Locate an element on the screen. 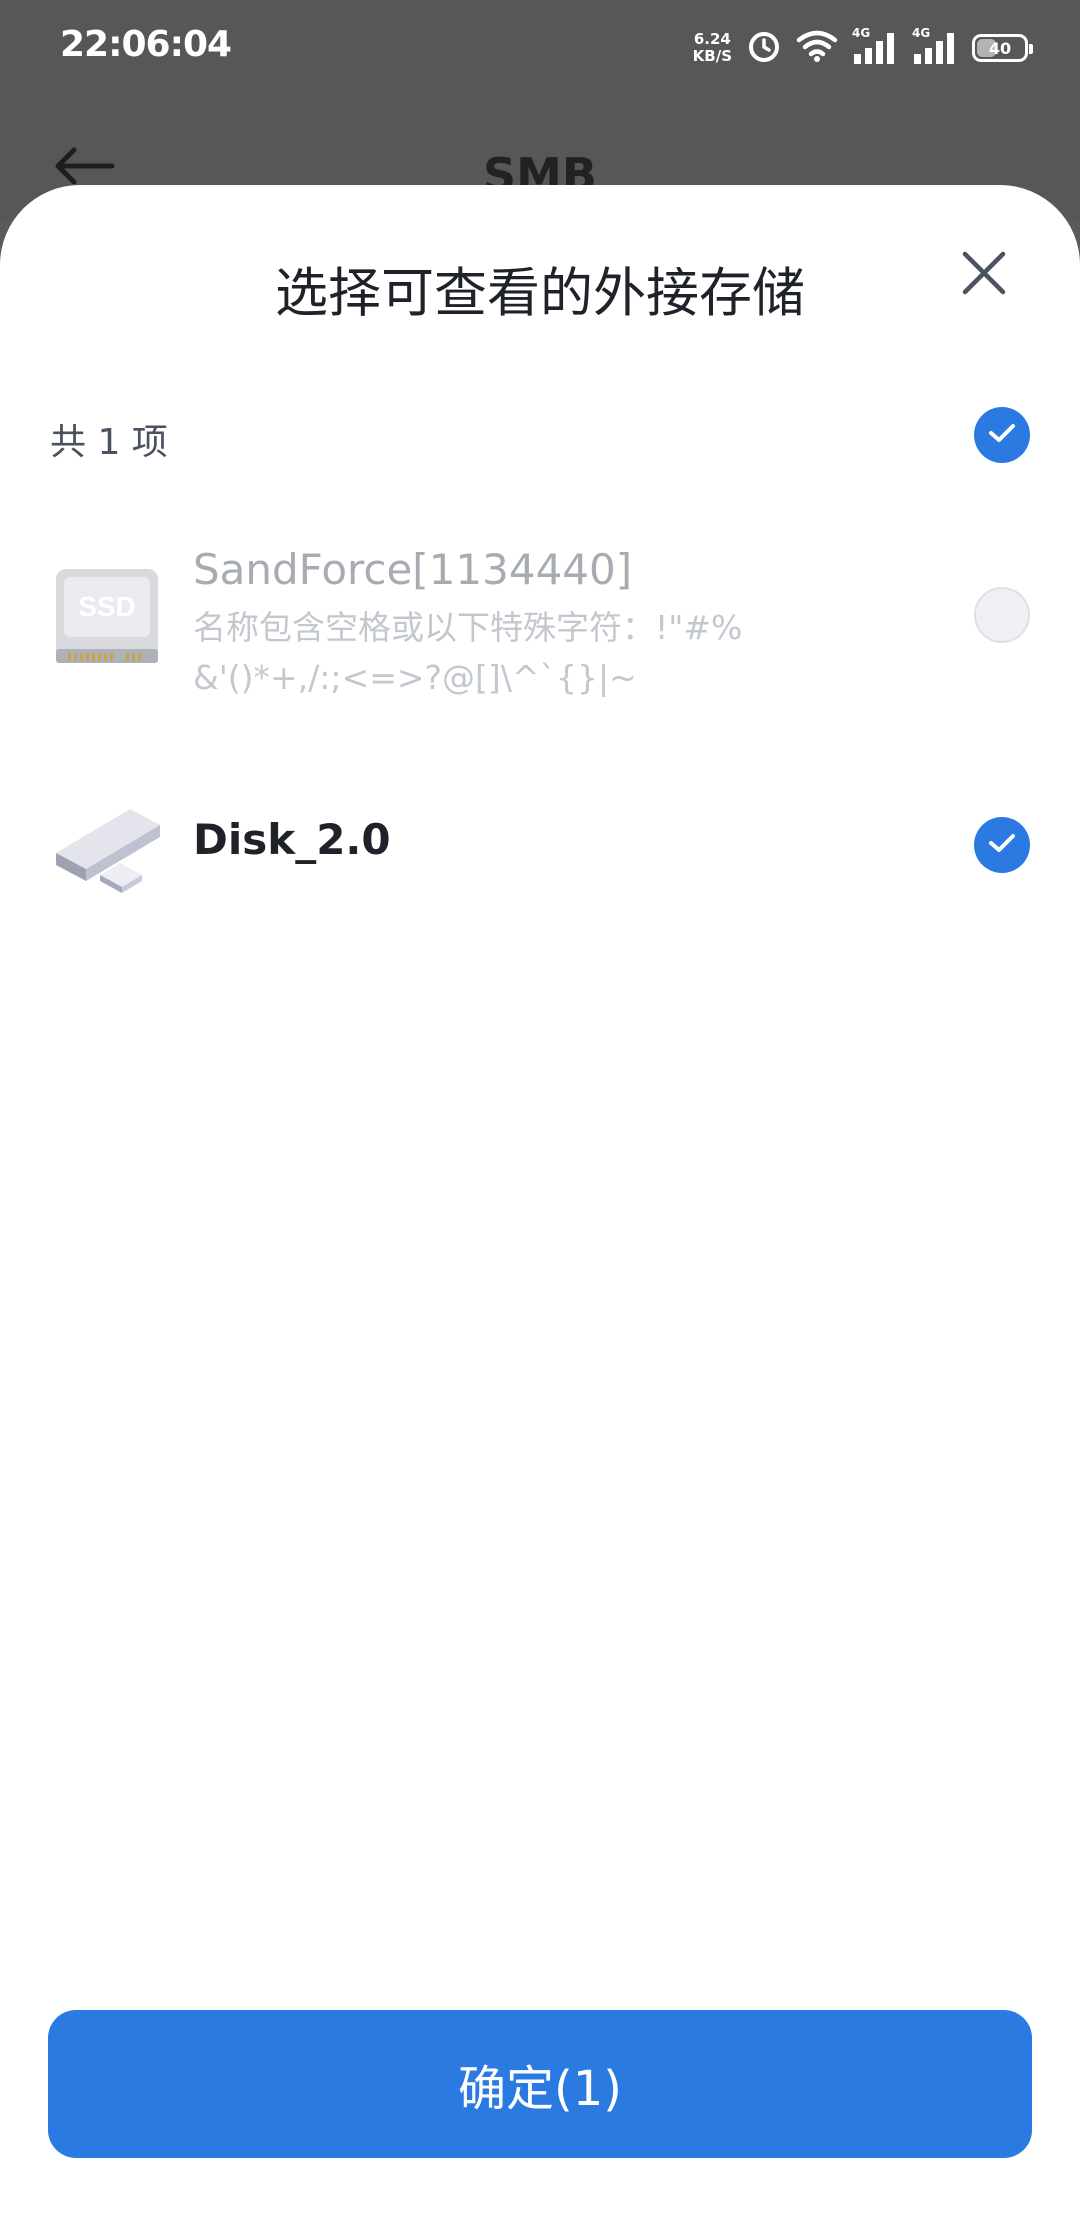 Image resolution: width=1080 pixels, height=2232 pixels. select-all-checkbox is located at coordinates (1002, 435).